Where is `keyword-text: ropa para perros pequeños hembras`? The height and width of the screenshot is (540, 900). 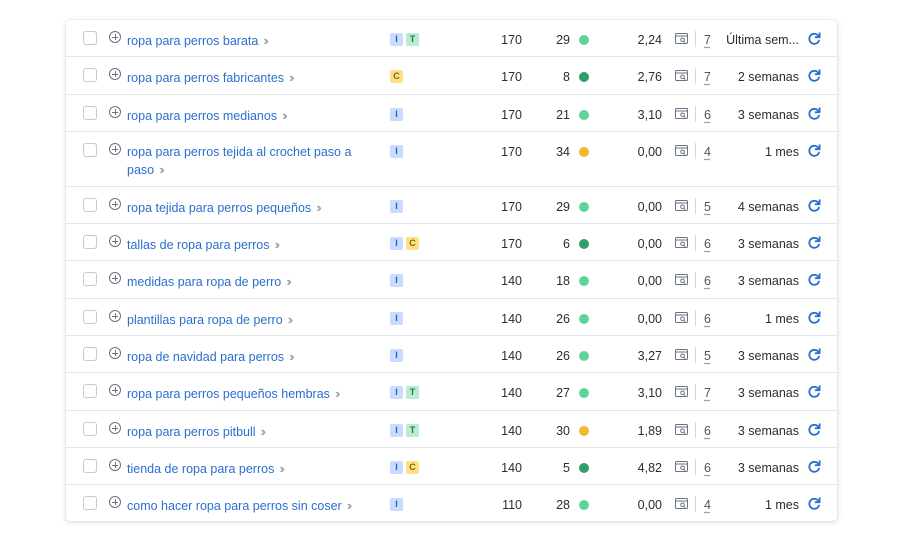 keyword-text: ropa para perros pequeños hembras is located at coordinates (228, 394).